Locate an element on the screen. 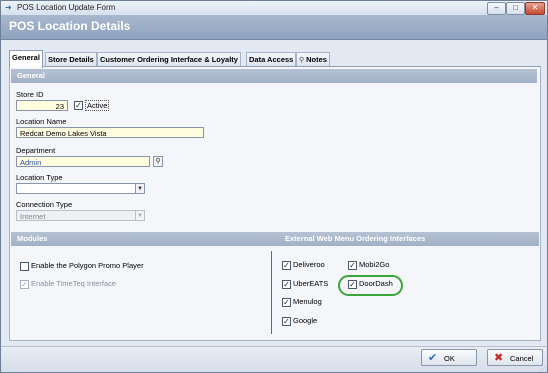  section-header-general: General is located at coordinates (274, 76).